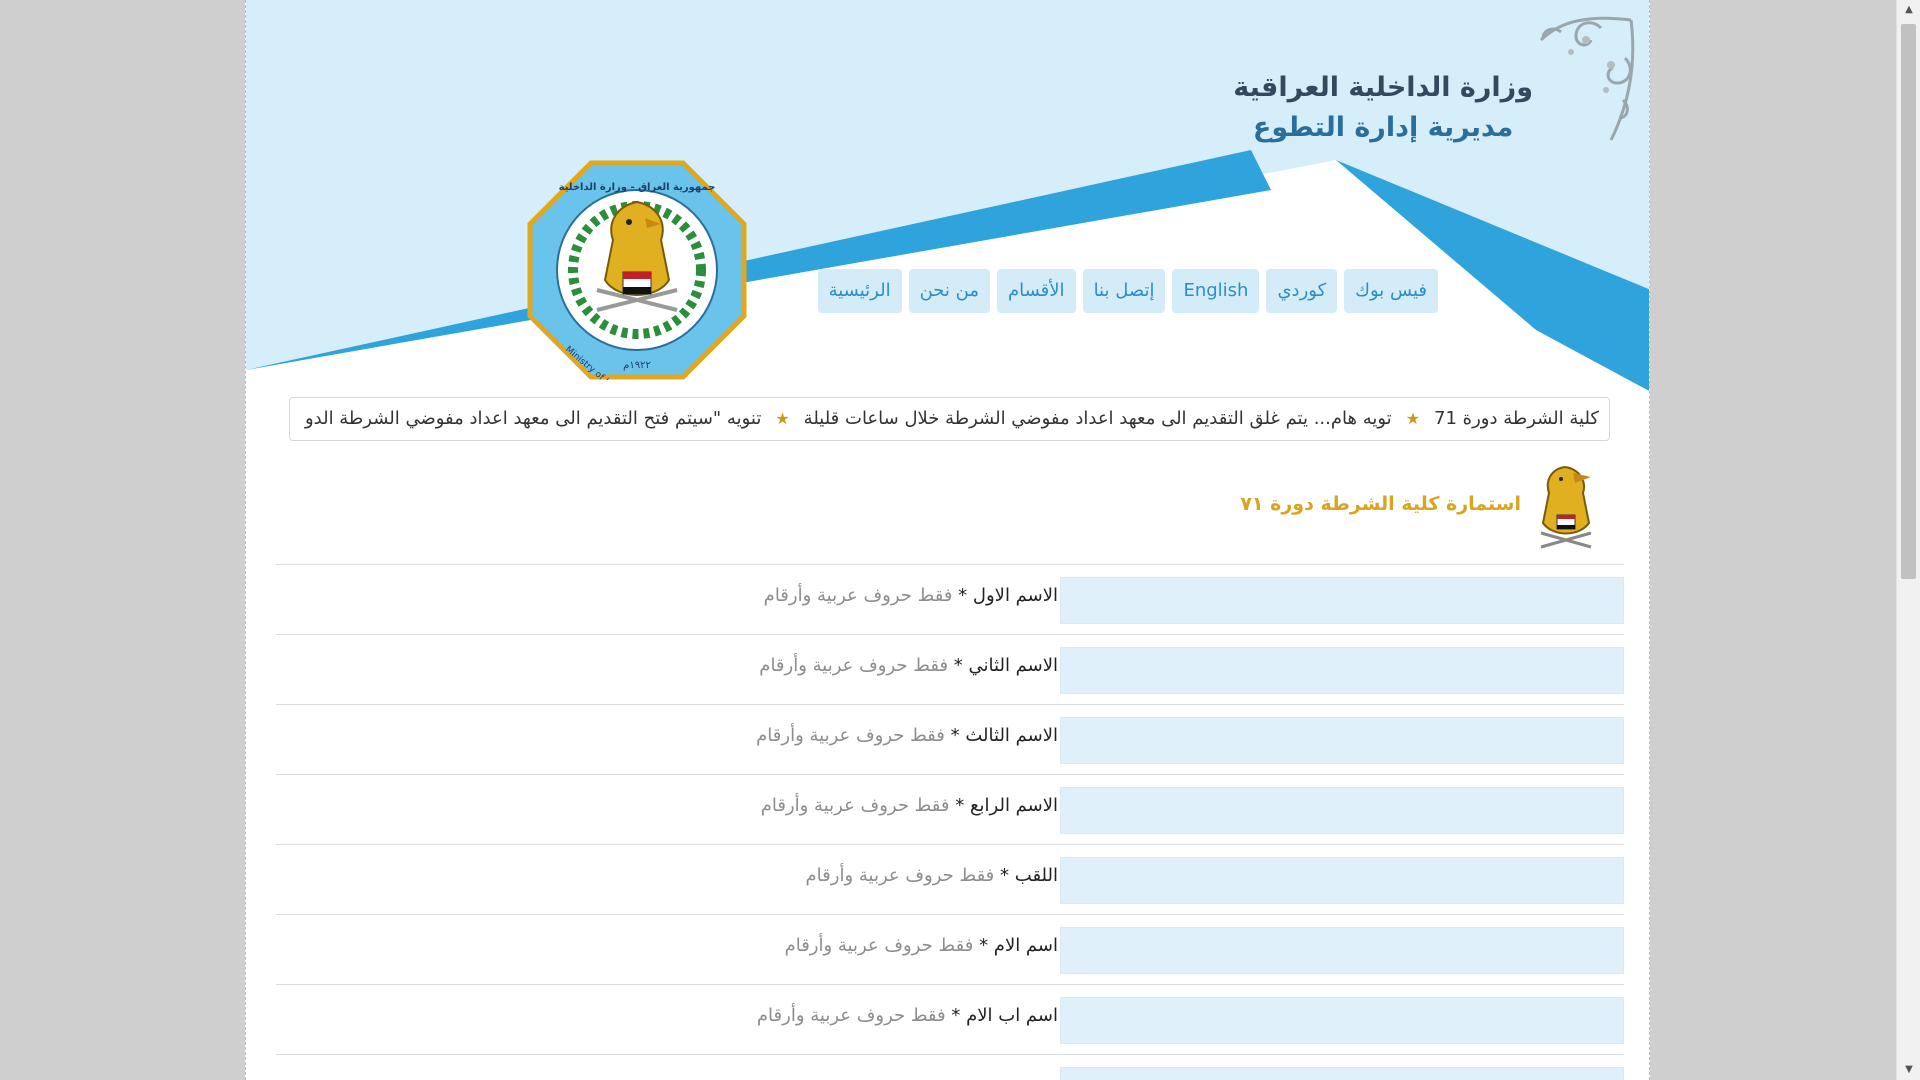  Describe the element at coordinates (908, 665) in the screenshot. I see `field-label: الاسم الثاني * فقط حروف عربية وأرقام` at that location.